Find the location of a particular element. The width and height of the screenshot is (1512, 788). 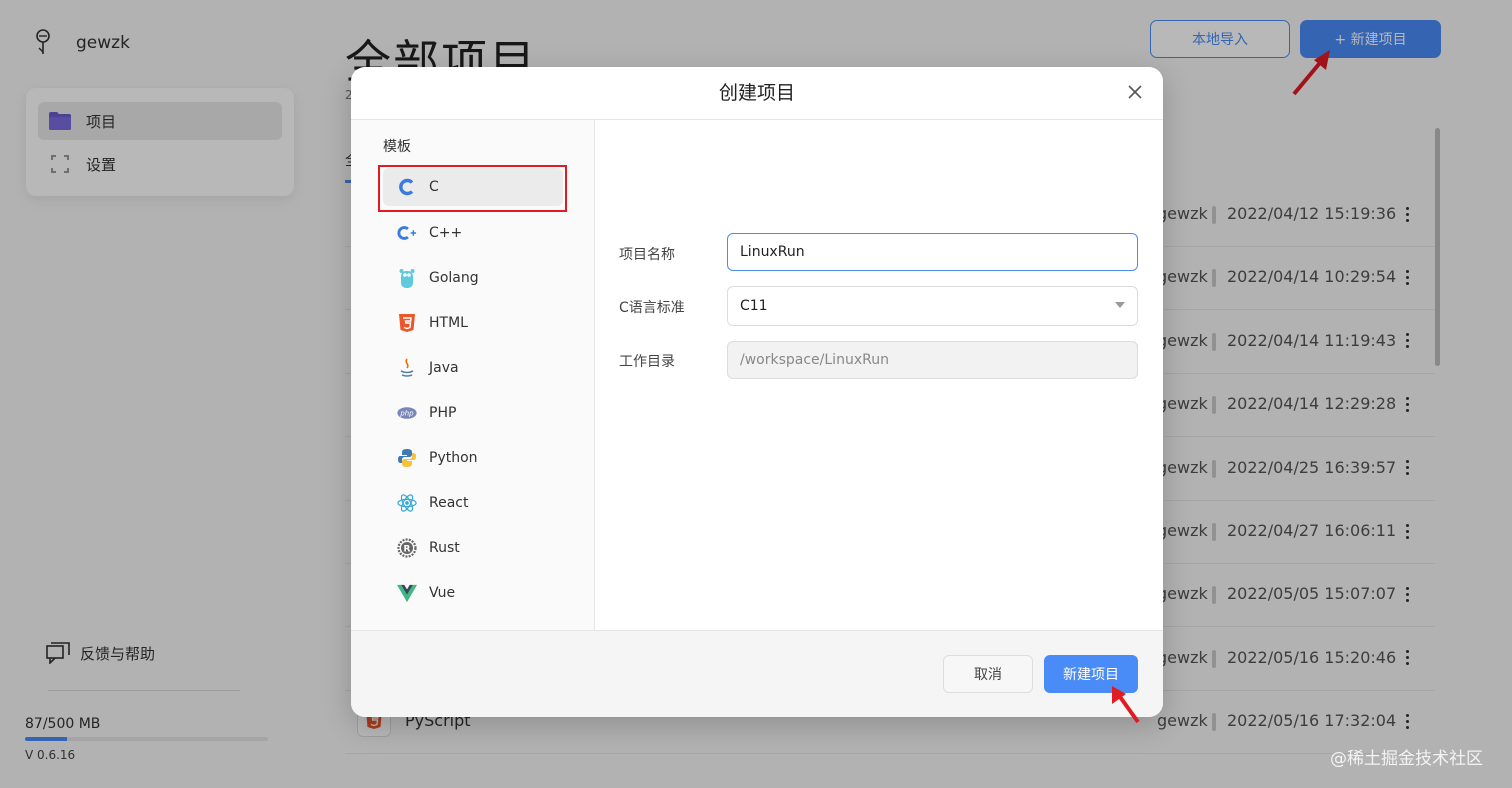

c-standard-select: C11 is located at coordinates (932, 306).